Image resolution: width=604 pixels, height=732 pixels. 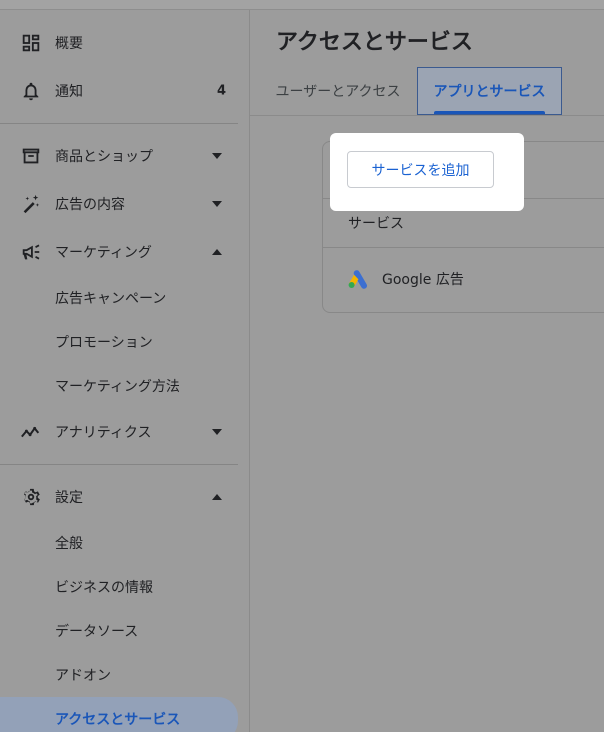 I want to click on sidebar-item-ad-campaigns: 広告キャンペーン, so click(x=124, y=298).